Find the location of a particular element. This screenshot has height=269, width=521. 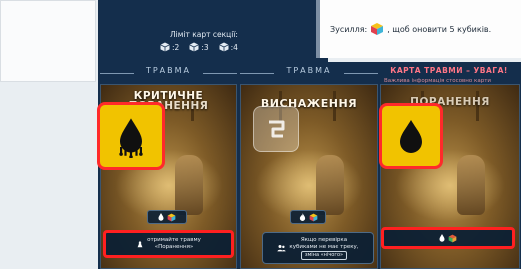

section-limit-row: :2 :3 :4 is located at coordinates (199, 47).